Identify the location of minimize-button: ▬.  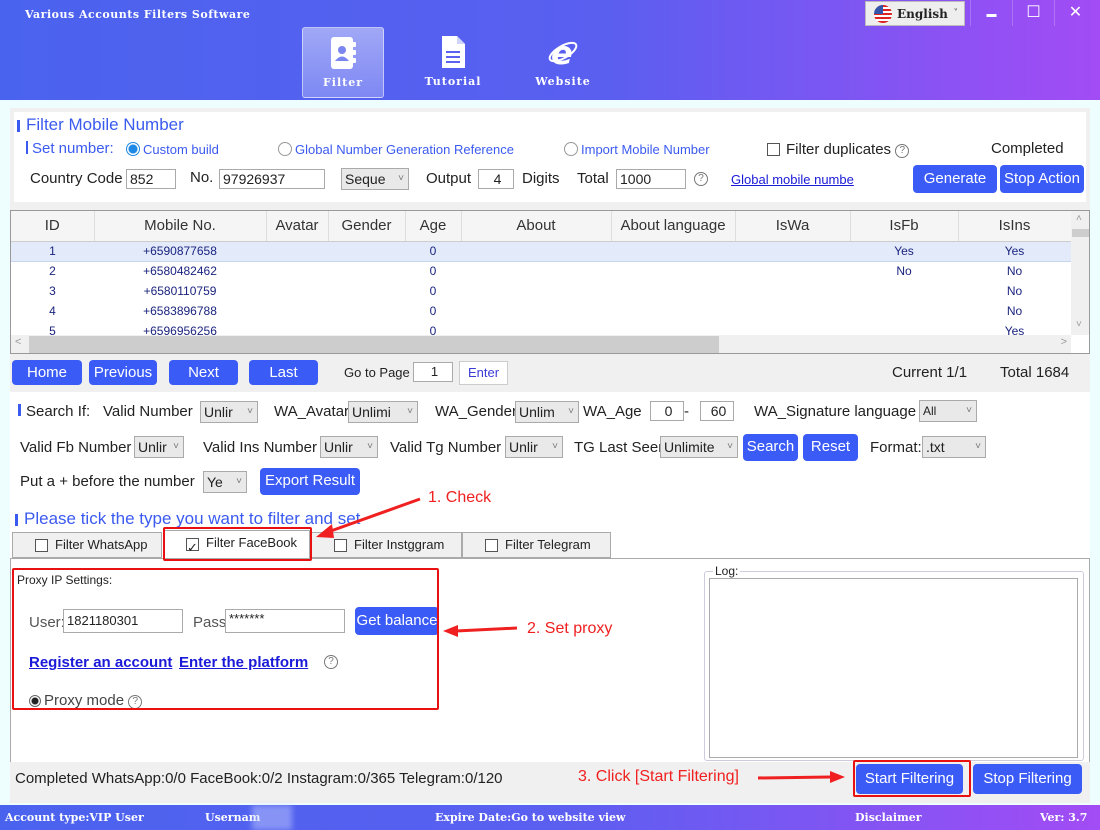
(991, 13).